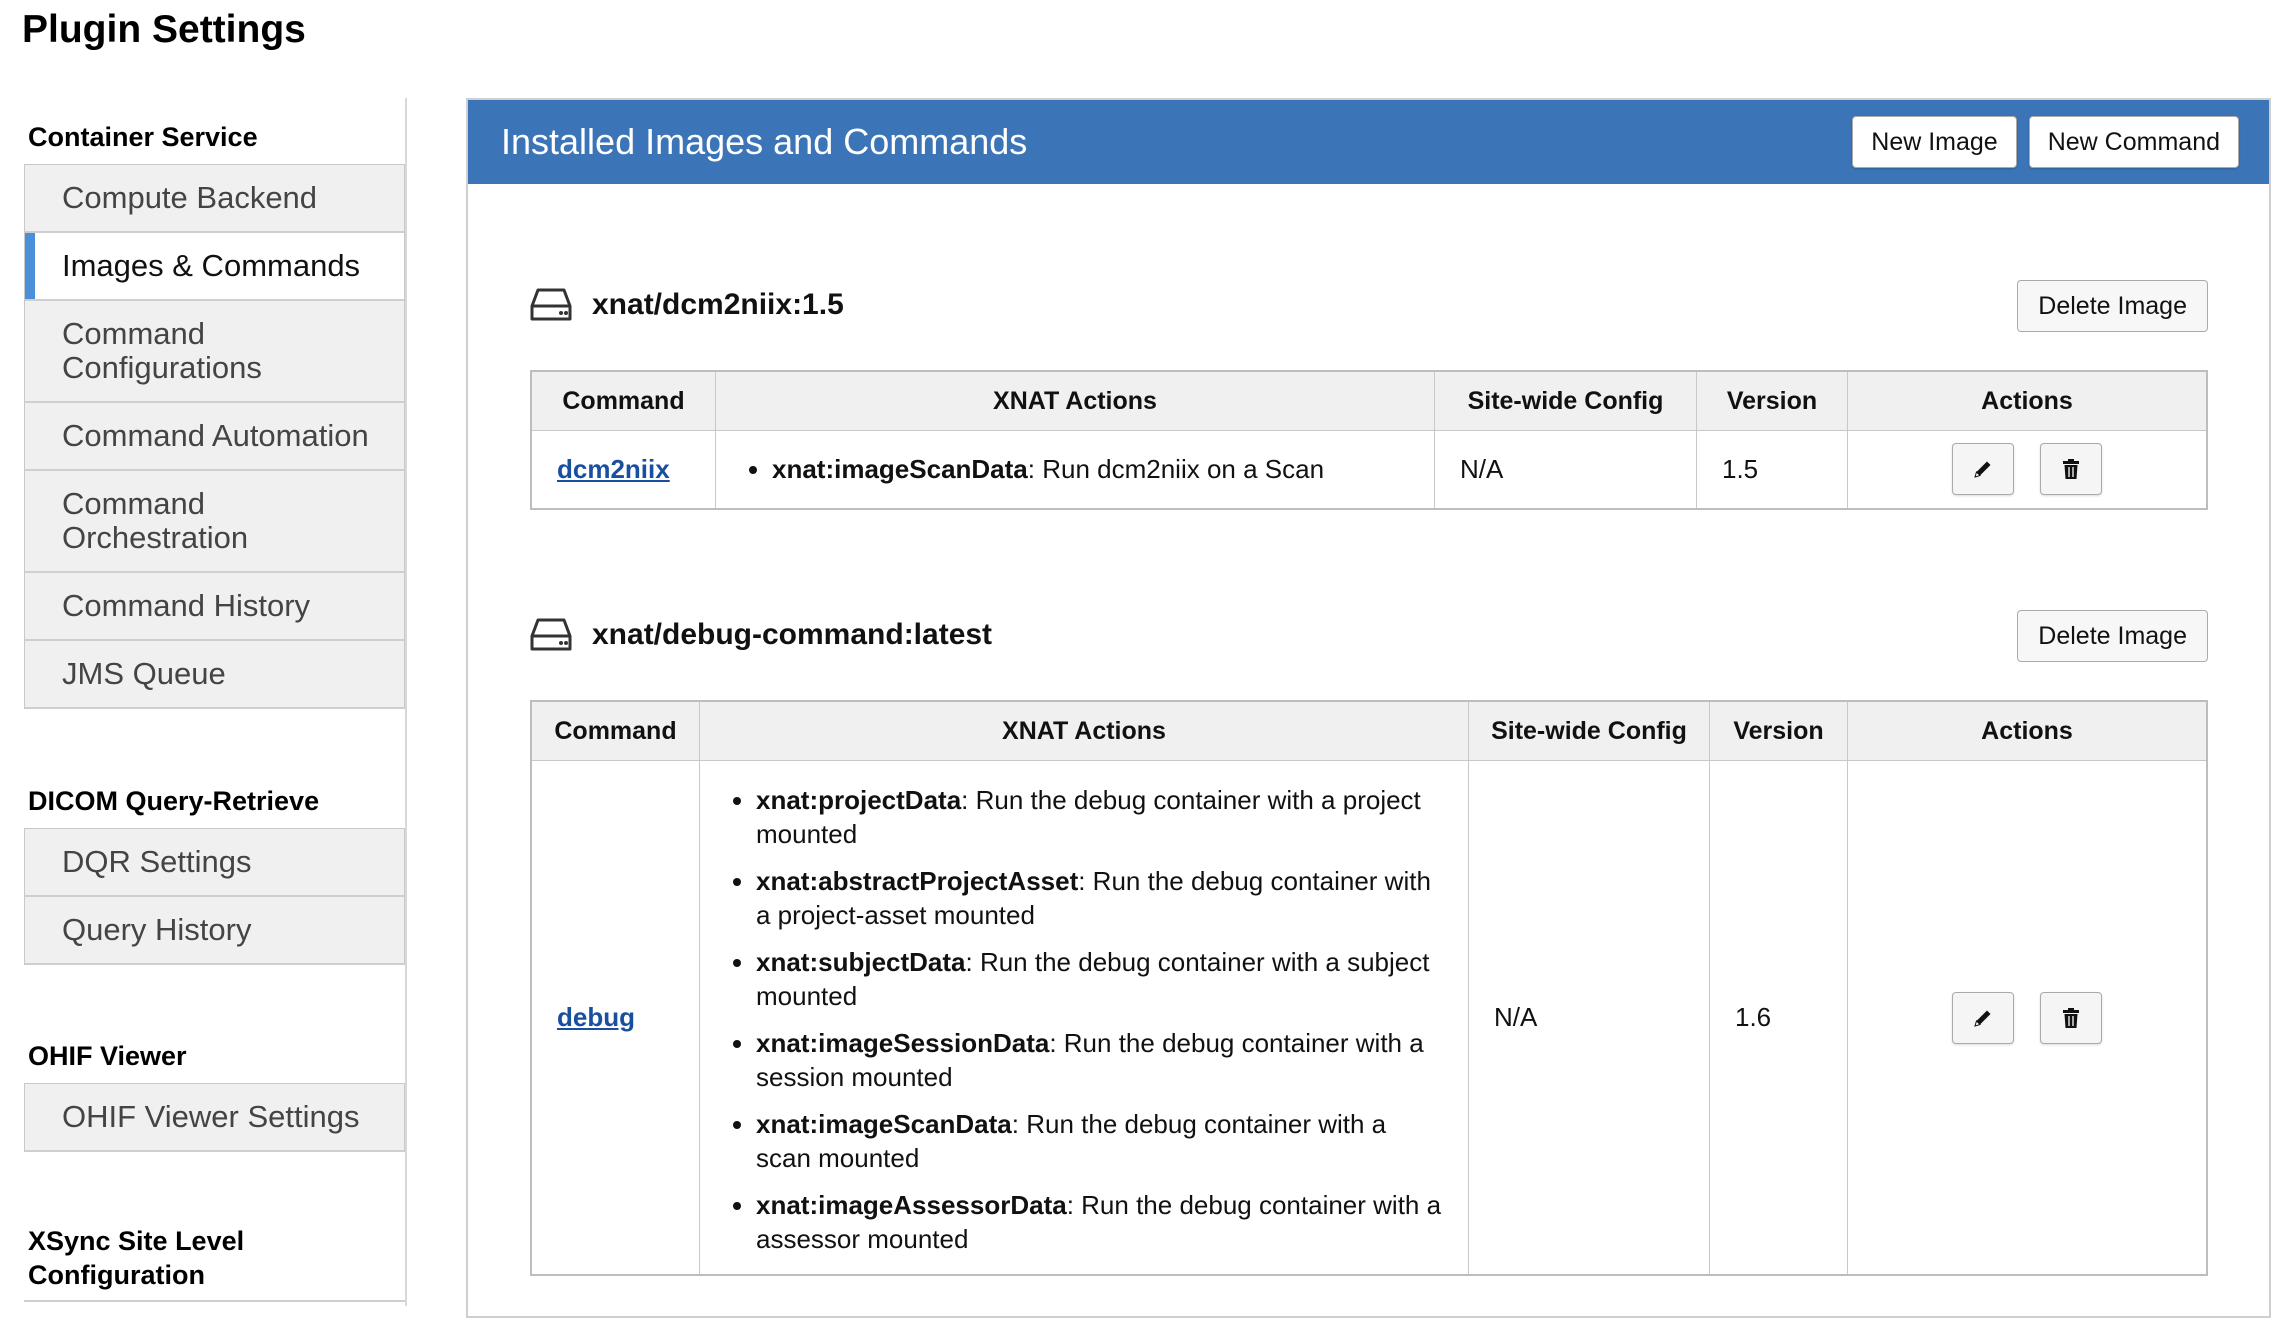  I want to click on sidebar-item-images-commands: Images & Commands, so click(214, 267).